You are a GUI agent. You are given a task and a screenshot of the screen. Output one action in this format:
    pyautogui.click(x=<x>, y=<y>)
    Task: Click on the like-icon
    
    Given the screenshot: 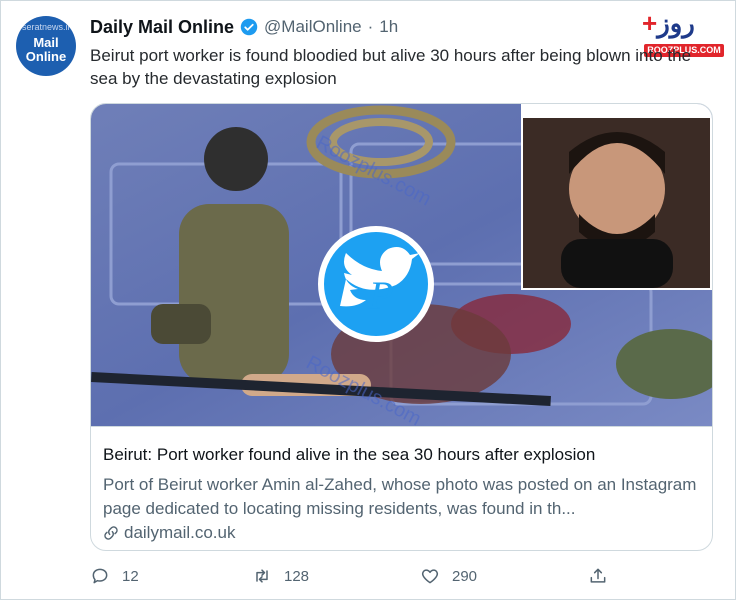 What is the action you would take?
    pyautogui.click(x=430, y=576)
    